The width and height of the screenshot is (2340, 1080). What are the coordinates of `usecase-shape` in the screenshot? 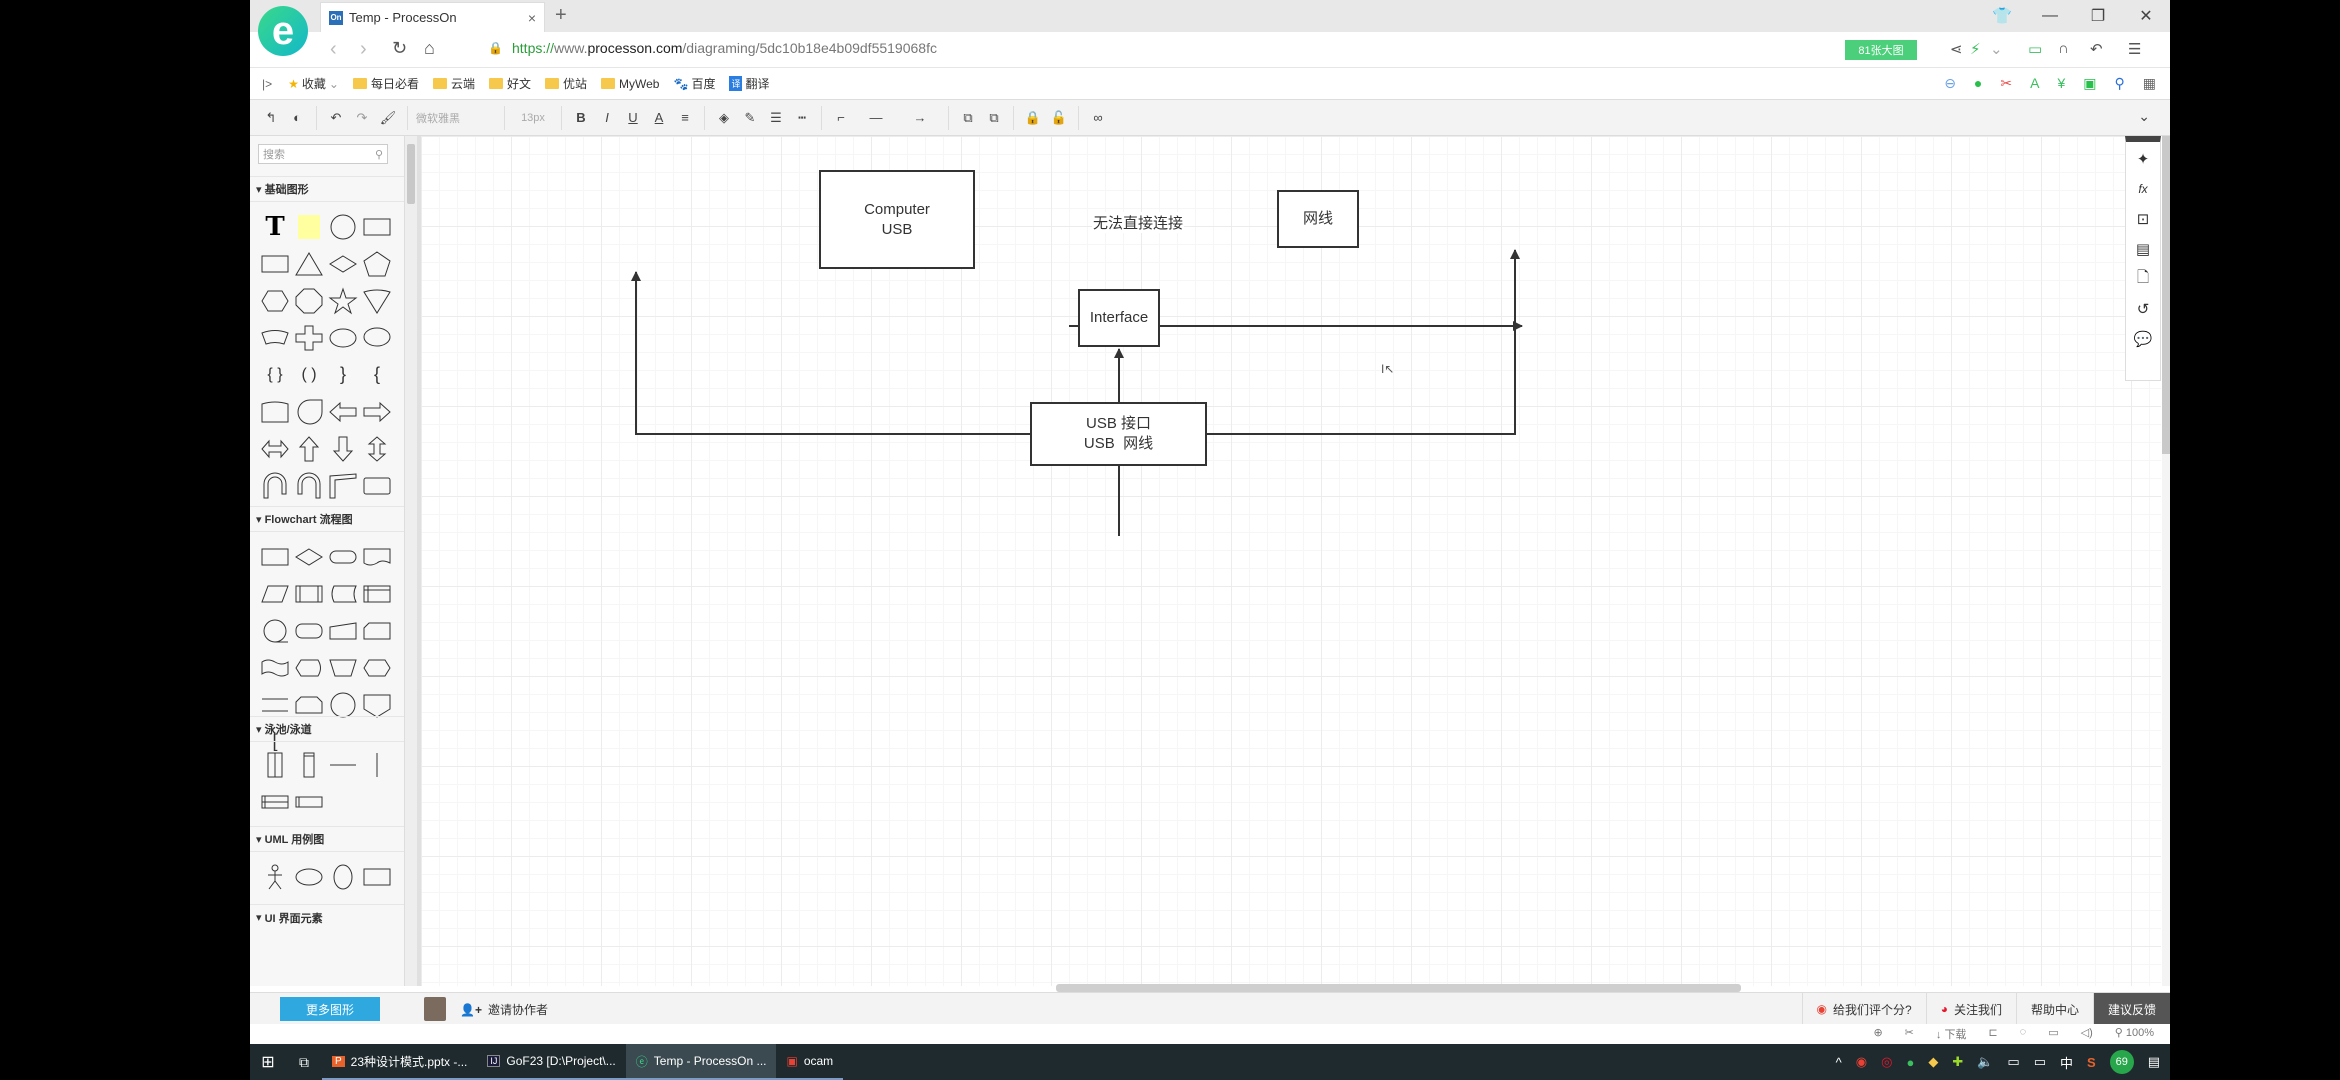 It's located at (309, 876).